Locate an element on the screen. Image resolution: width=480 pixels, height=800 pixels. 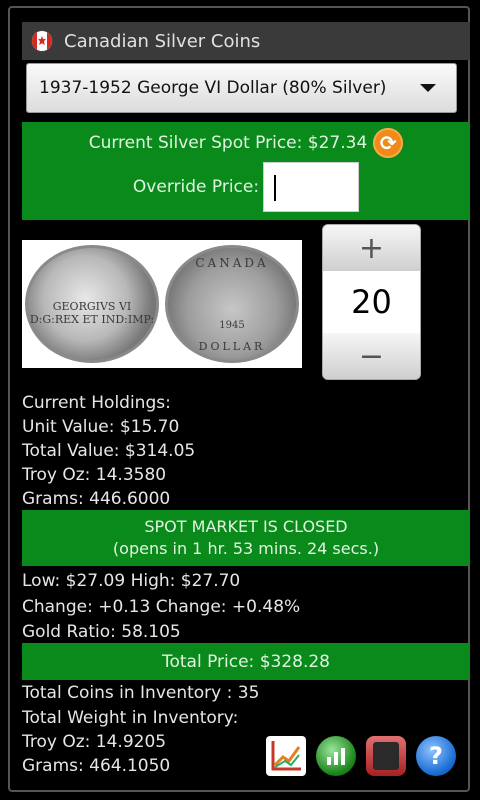
total-price: Total Price: $328.28 is located at coordinates (245, 661).